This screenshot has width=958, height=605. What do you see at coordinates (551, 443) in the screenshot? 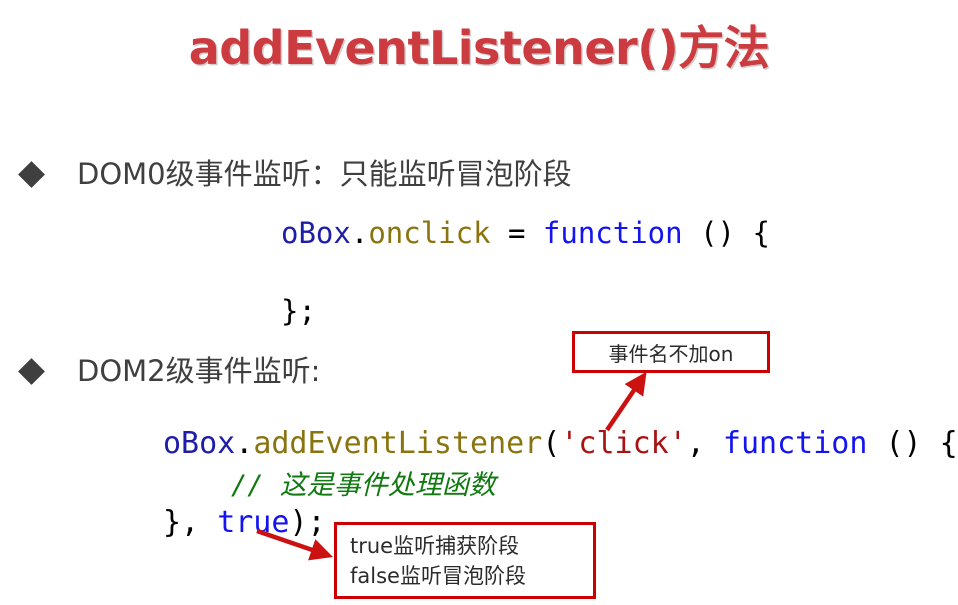
I see `code-token-paren-open: (` at bounding box center [551, 443].